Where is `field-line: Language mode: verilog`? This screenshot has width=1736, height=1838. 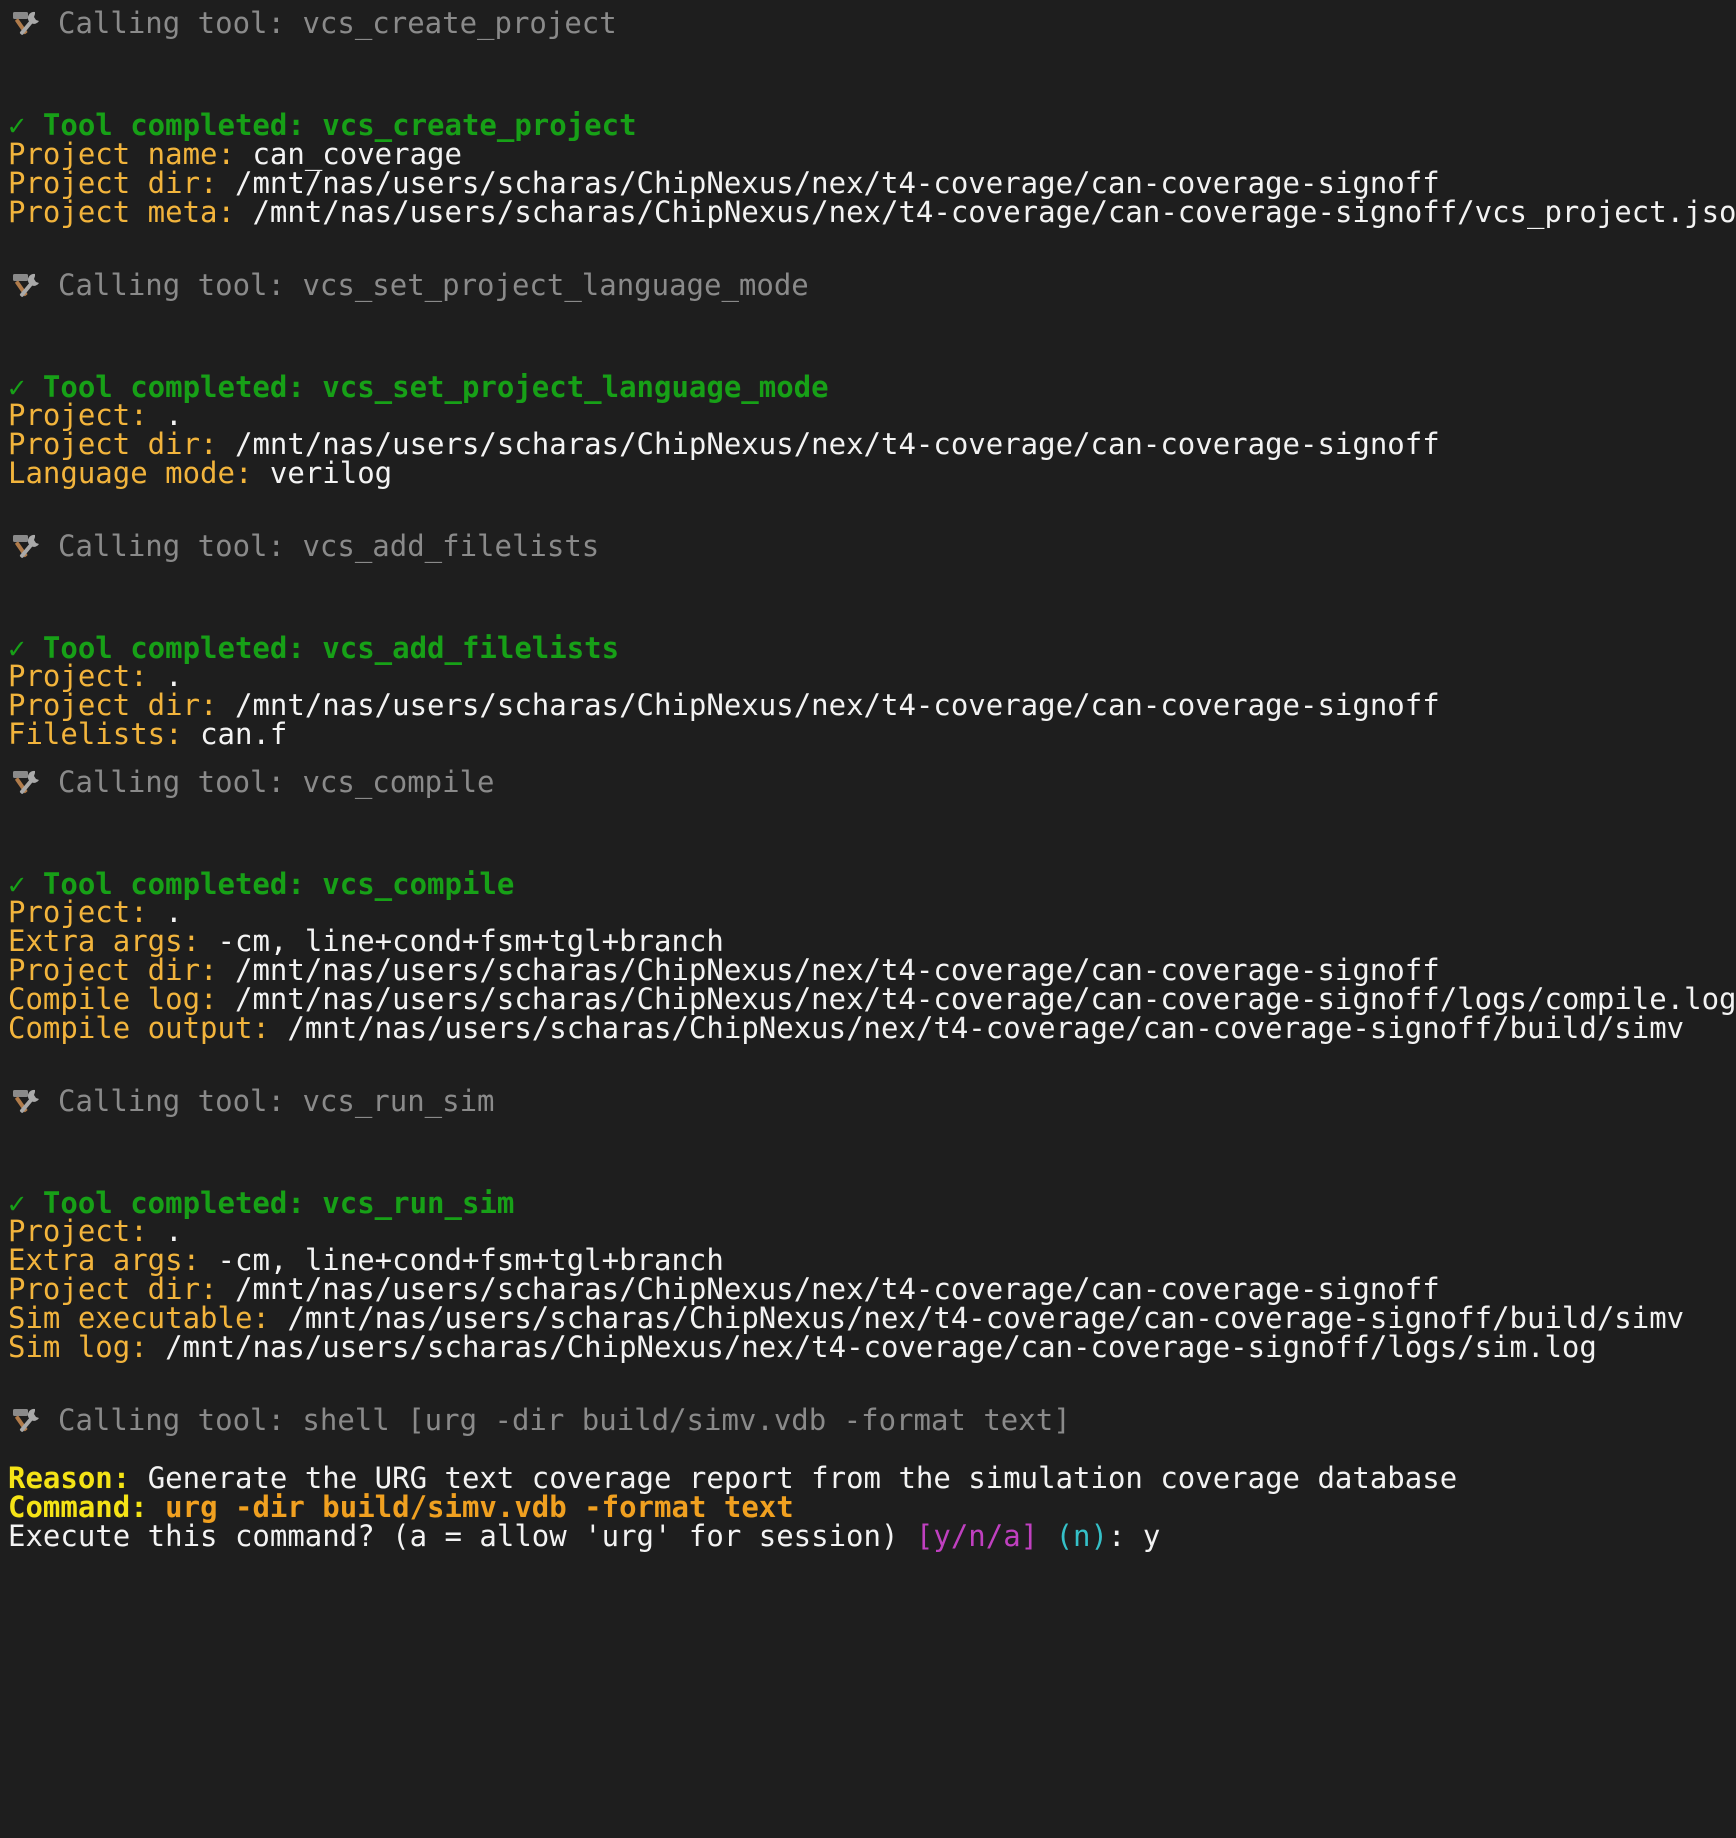
field-line: Language mode: verilog is located at coordinates (200, 473).